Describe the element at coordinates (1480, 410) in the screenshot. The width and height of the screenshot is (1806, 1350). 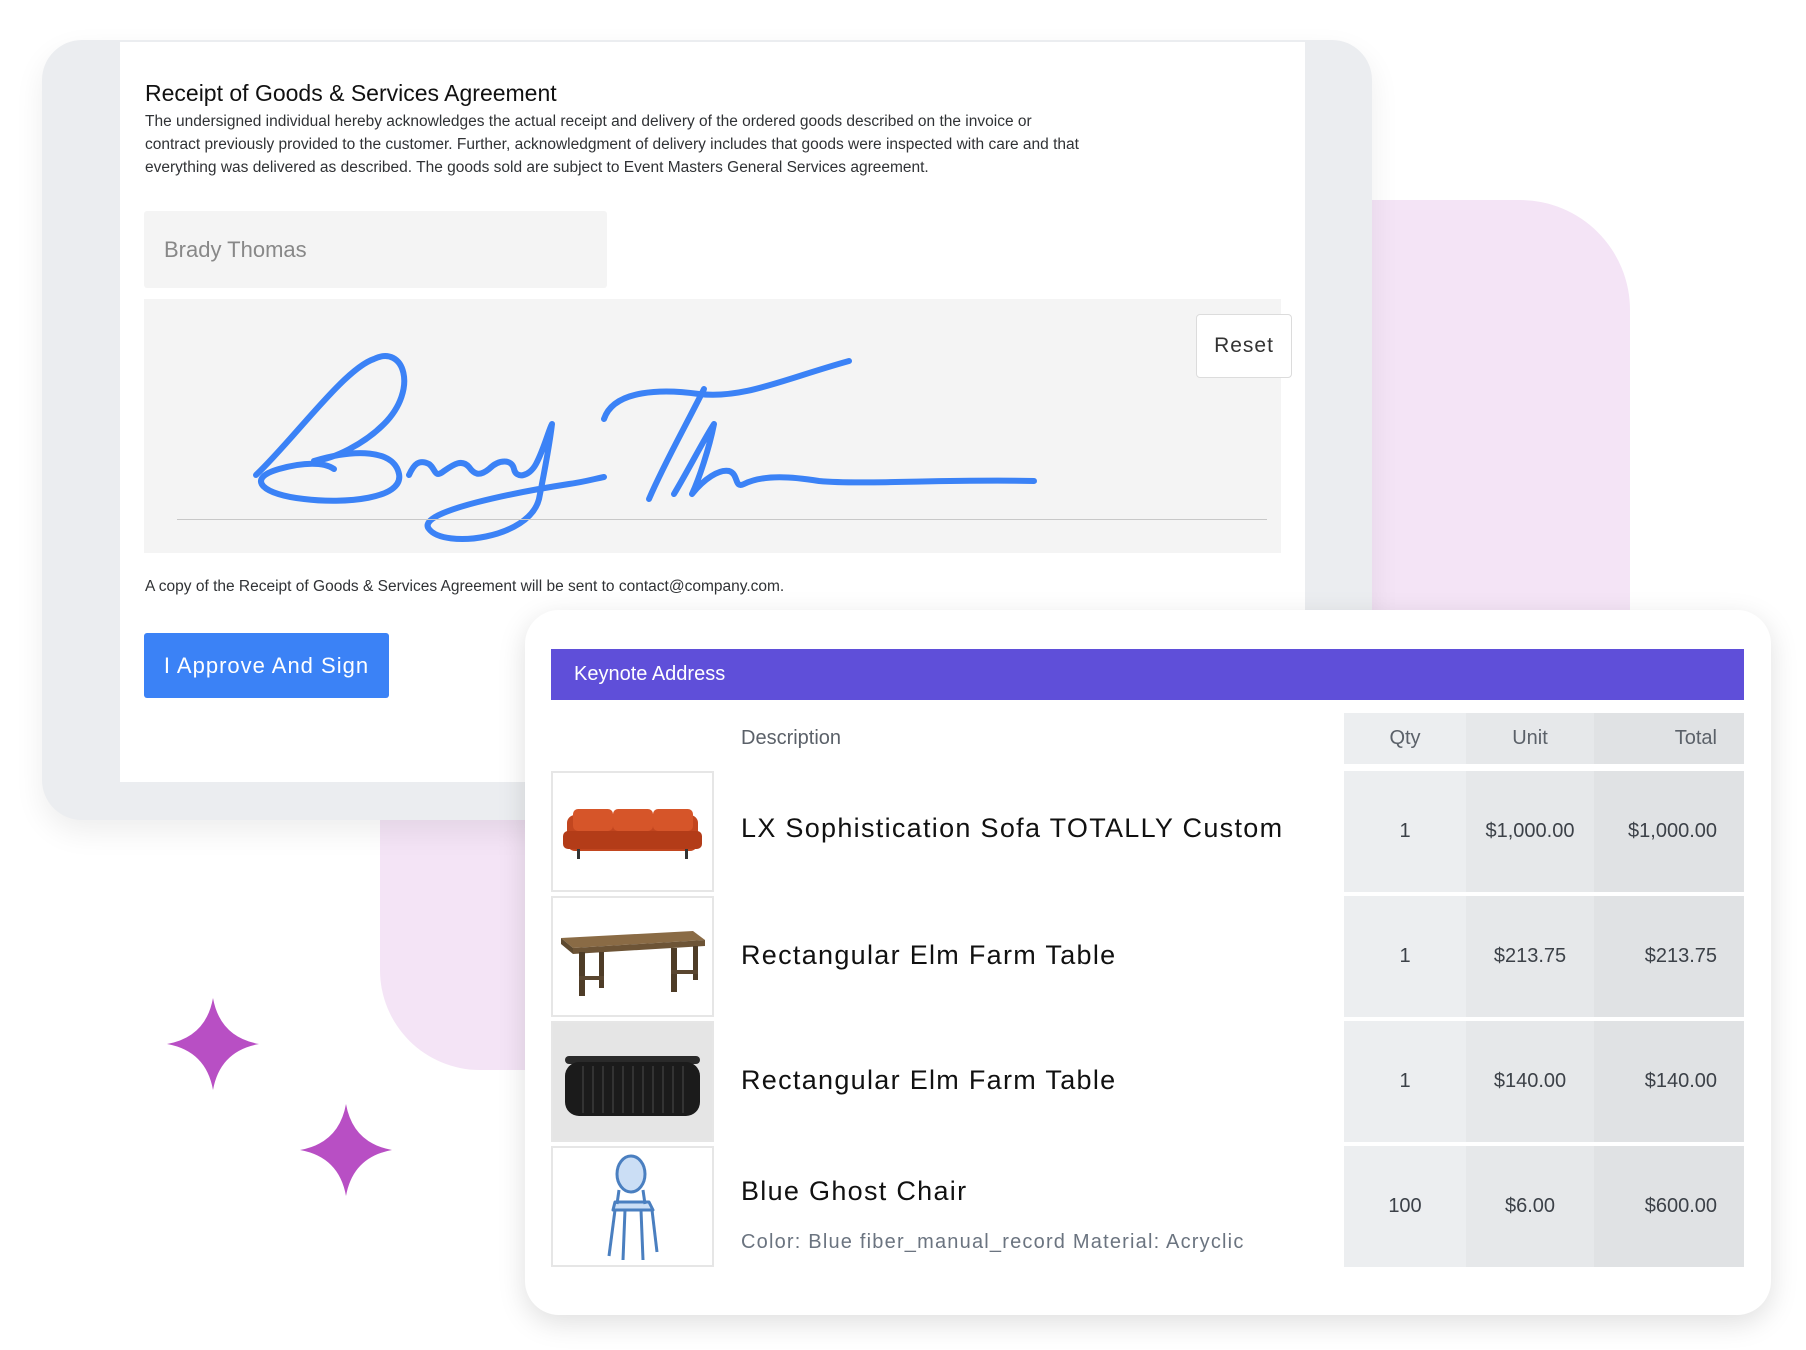
I see `decorative-blob-right` at that location.